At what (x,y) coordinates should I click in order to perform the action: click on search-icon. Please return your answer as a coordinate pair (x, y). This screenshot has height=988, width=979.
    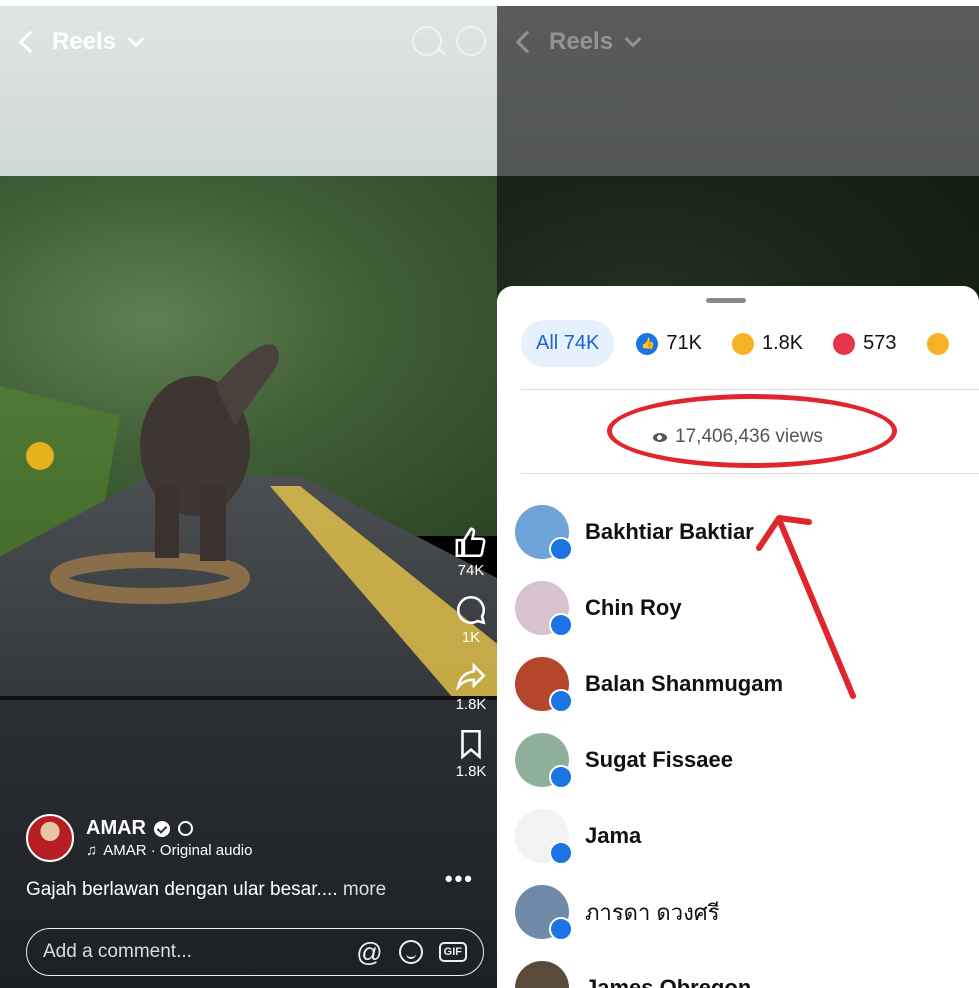
    Looking at the image, I should click on (427, 41).